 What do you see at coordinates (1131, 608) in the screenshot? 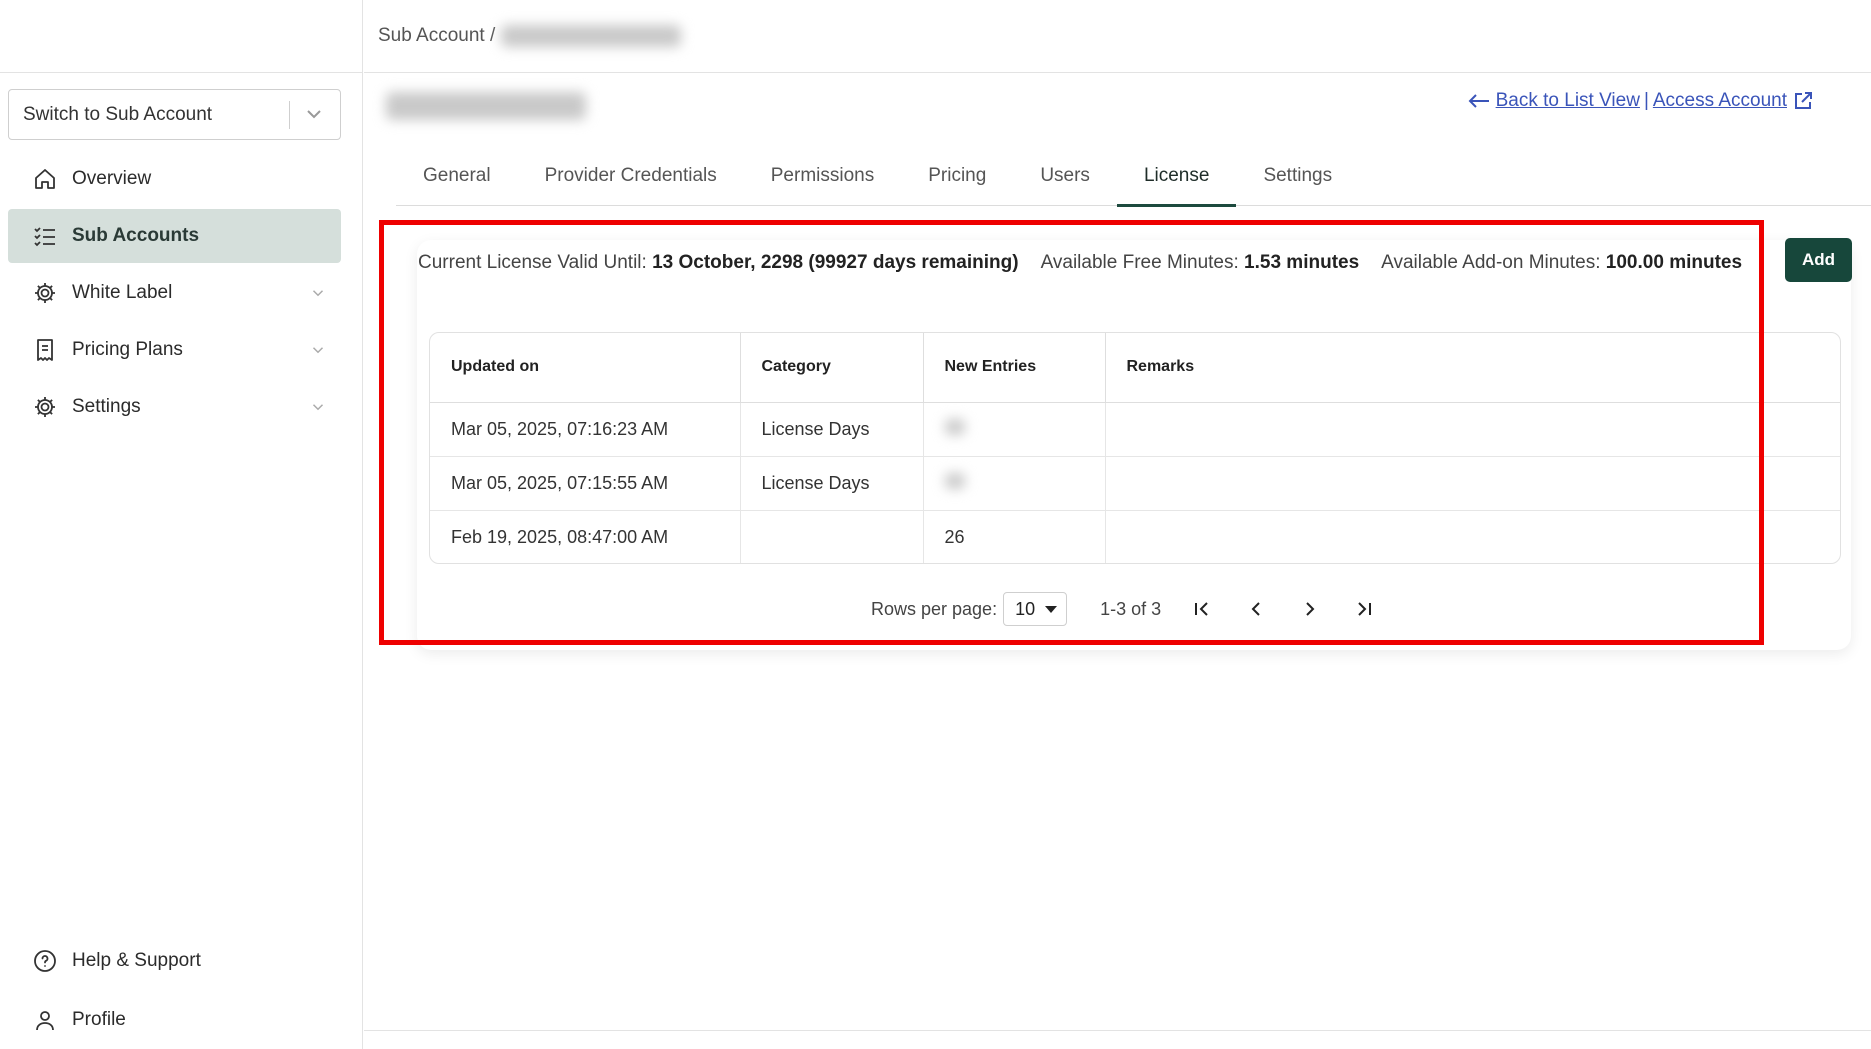
I see `pagination-range: 1-3 of 3` at bounding box center [1131, 608].